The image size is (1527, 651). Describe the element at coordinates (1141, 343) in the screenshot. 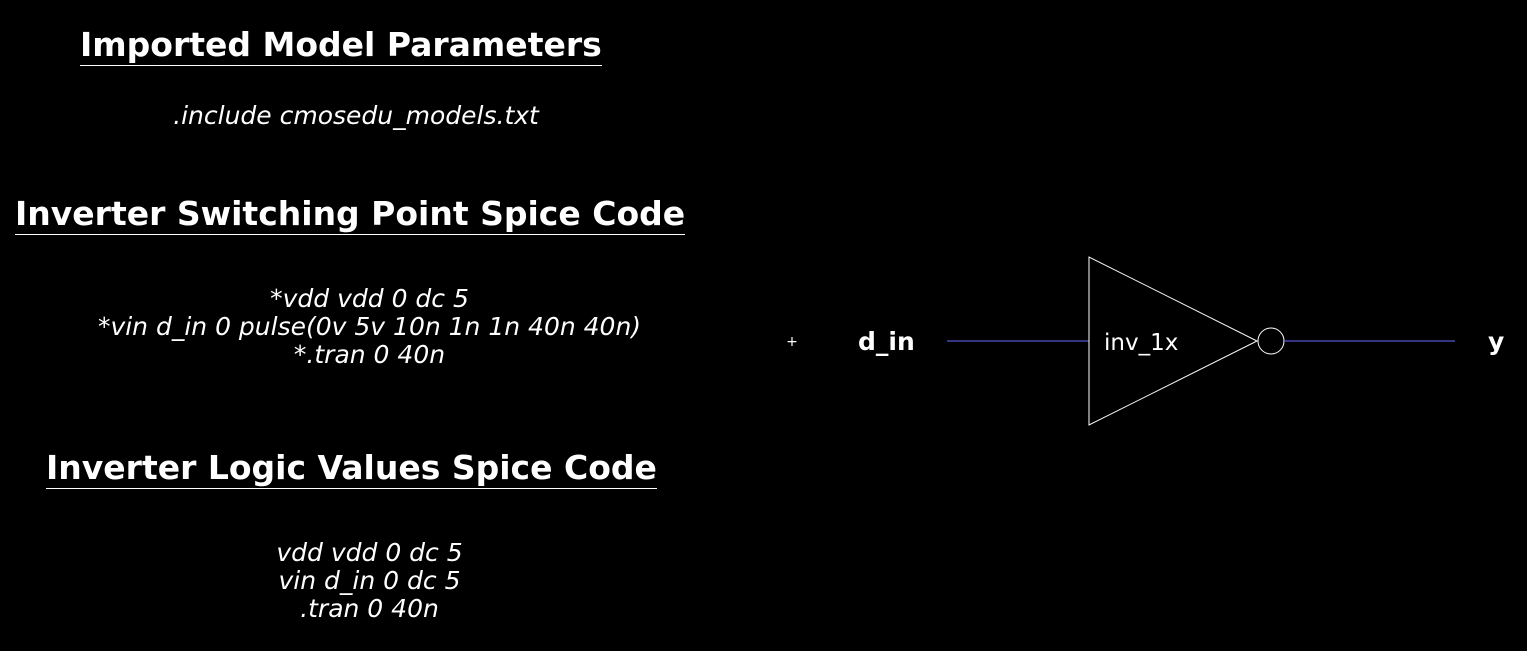

I see `gate-label: inv_1x` at that location.